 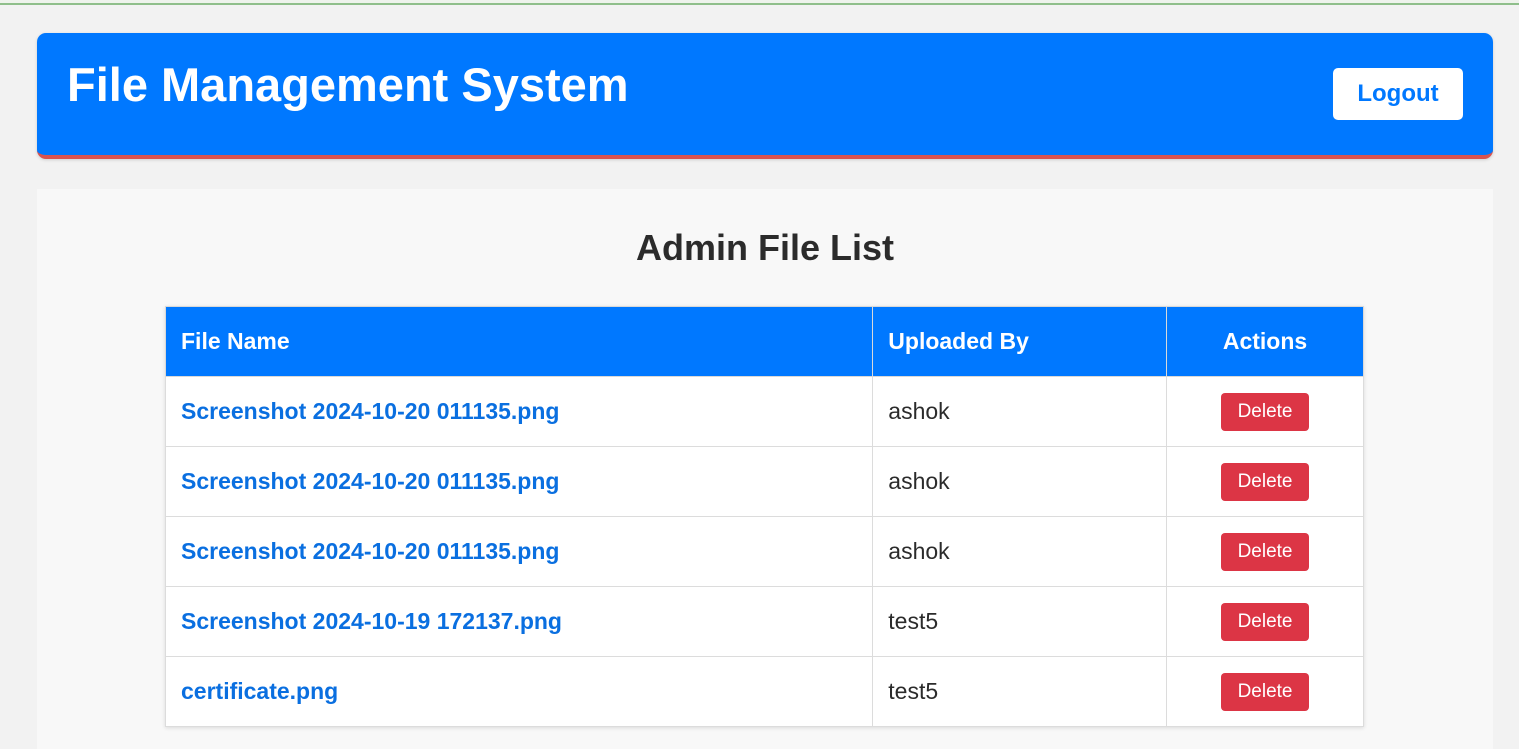 I want to click on file-name-cell: Screenshot 2024-10-19 172137.png, so click(x=519, y=621).